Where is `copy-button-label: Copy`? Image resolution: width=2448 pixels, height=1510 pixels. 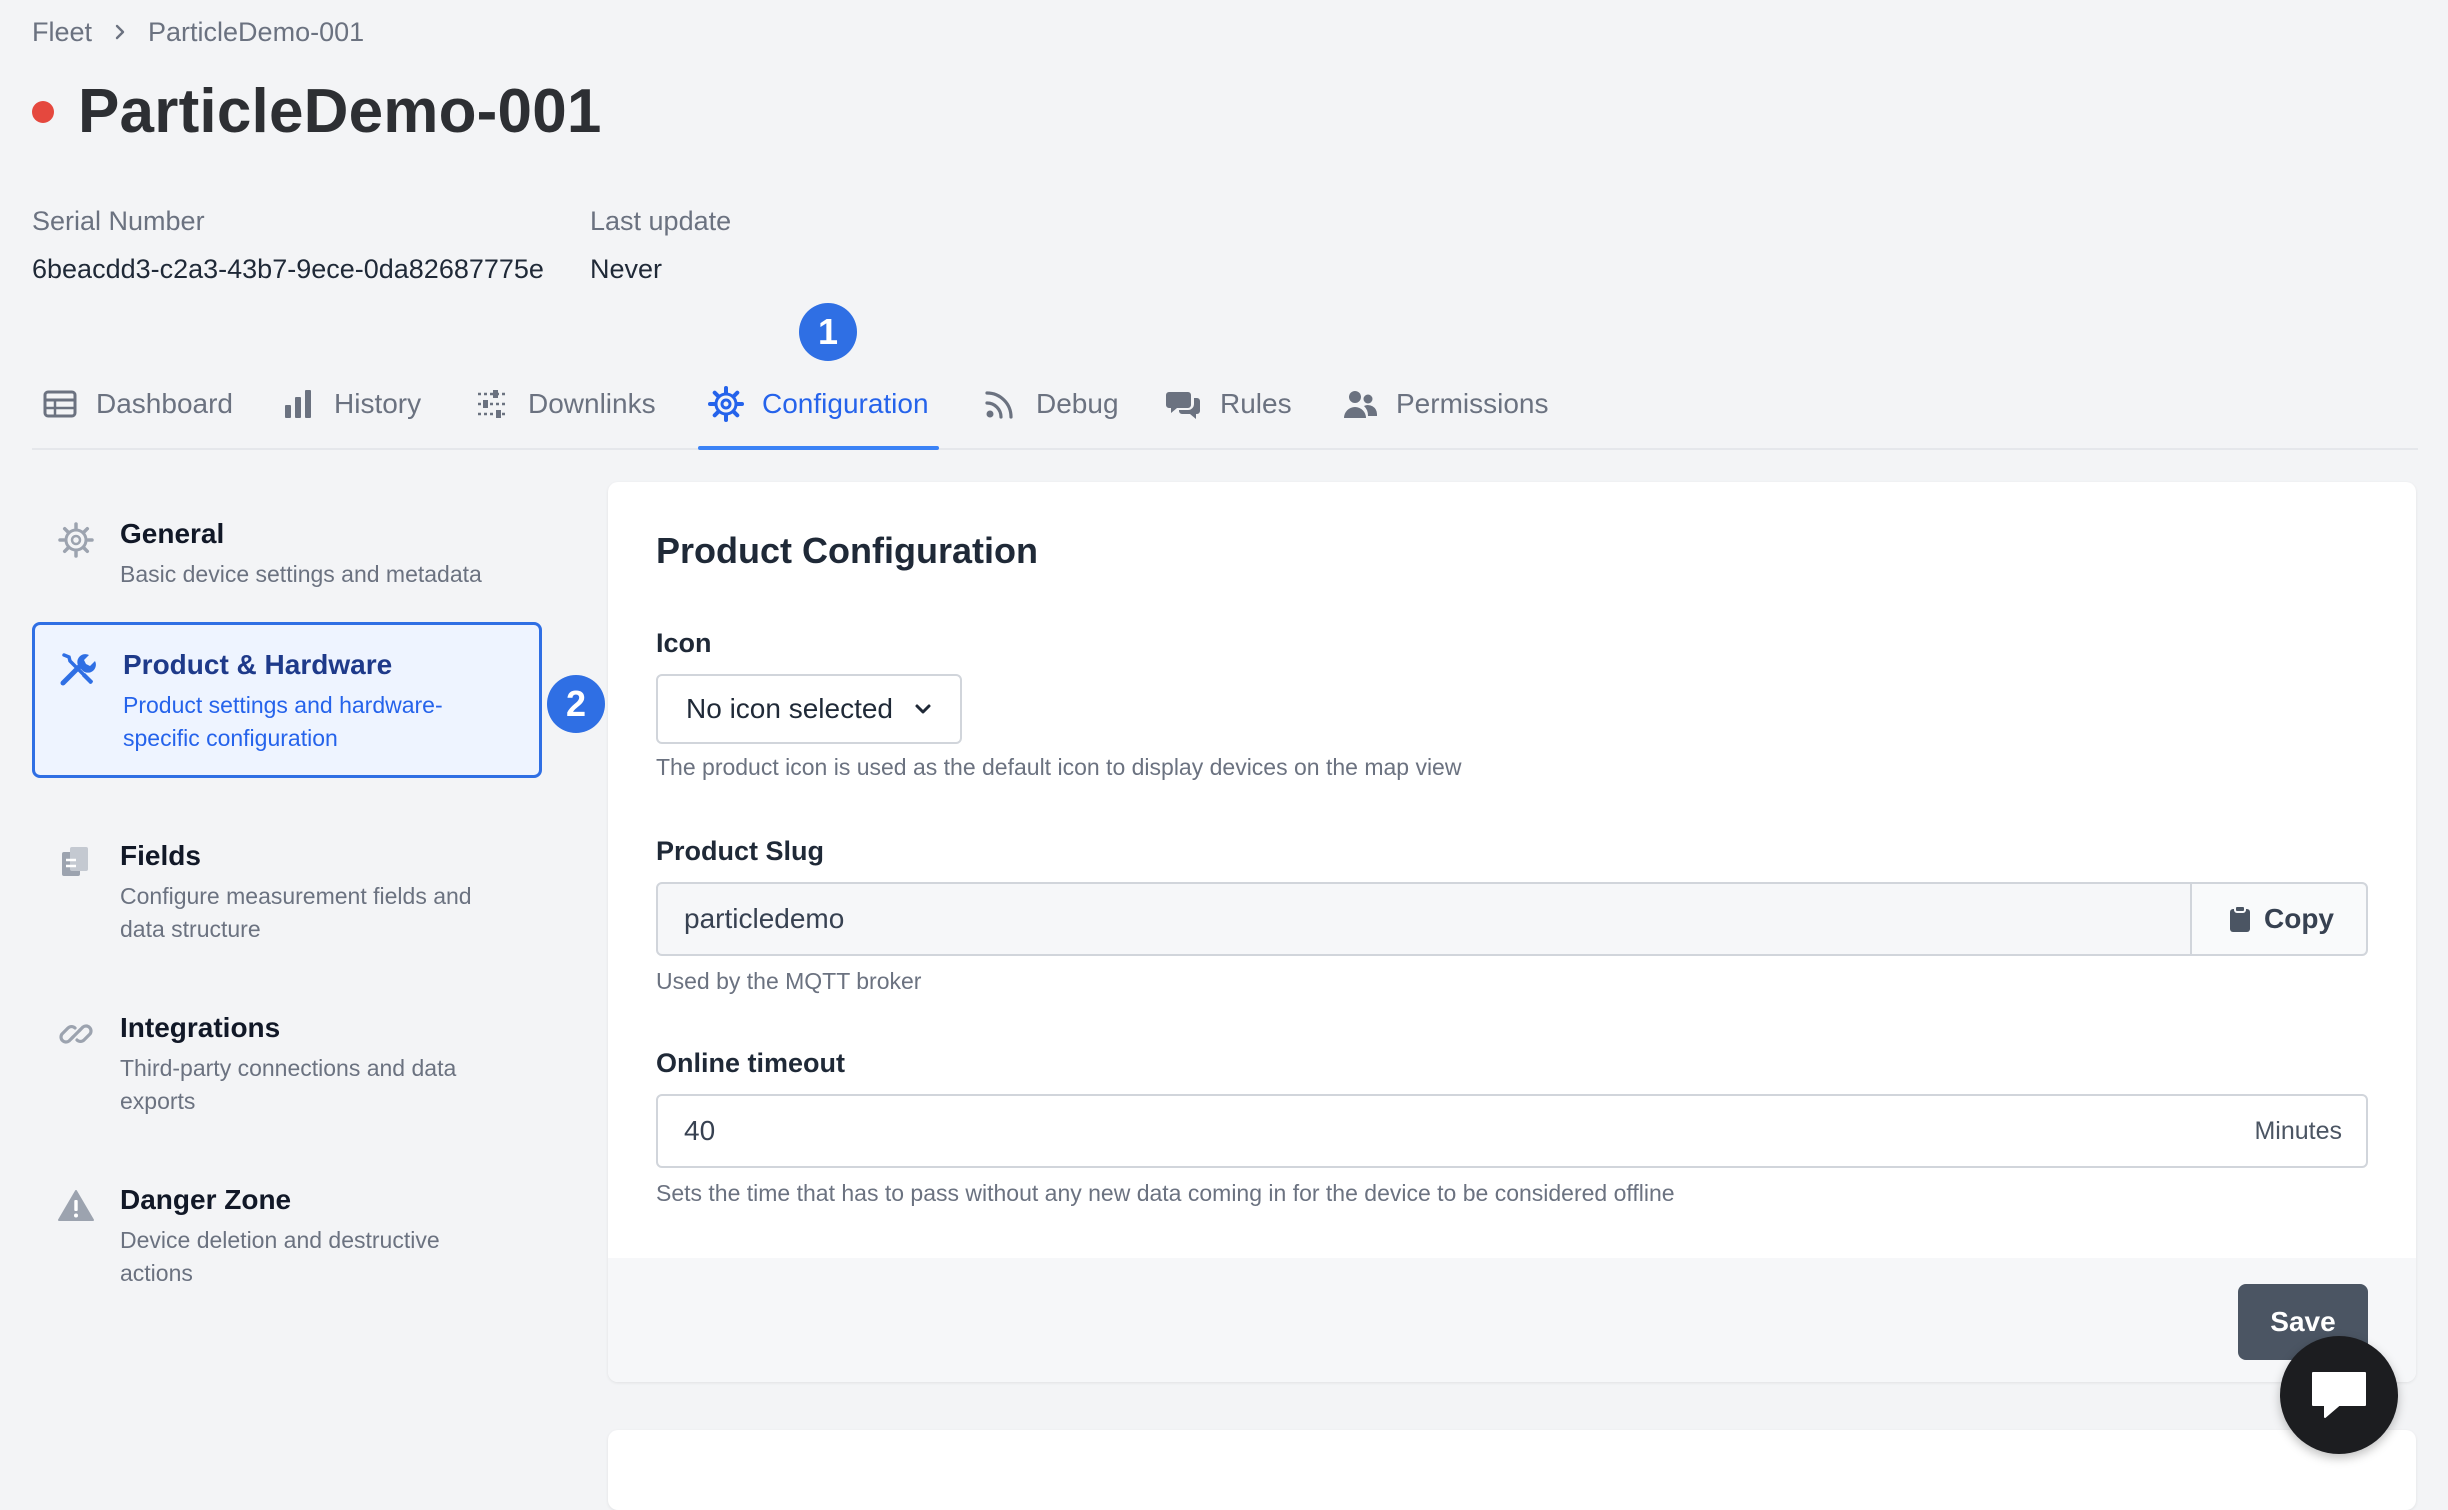
copy-button-label: Copy is located at coordinates (2299, 918).